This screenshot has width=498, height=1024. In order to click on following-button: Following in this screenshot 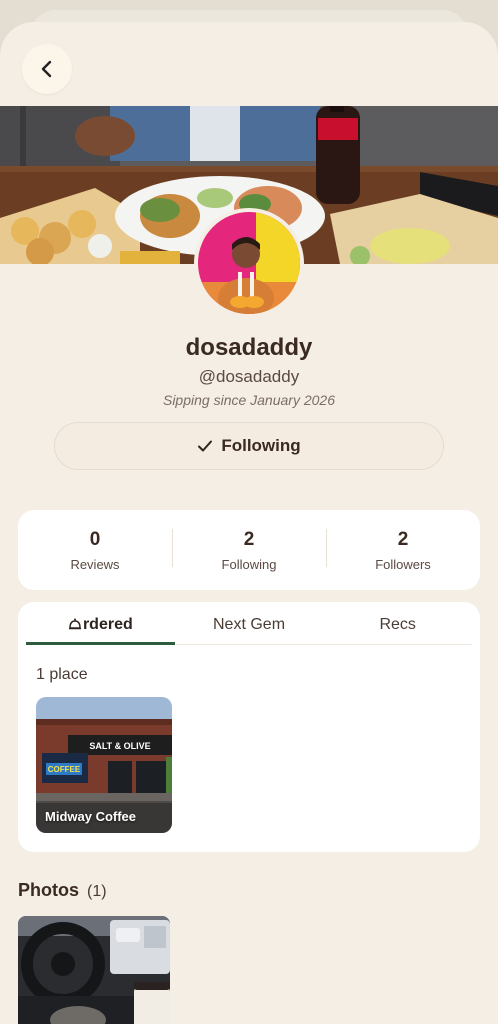, I will do `click(249, 446)`.